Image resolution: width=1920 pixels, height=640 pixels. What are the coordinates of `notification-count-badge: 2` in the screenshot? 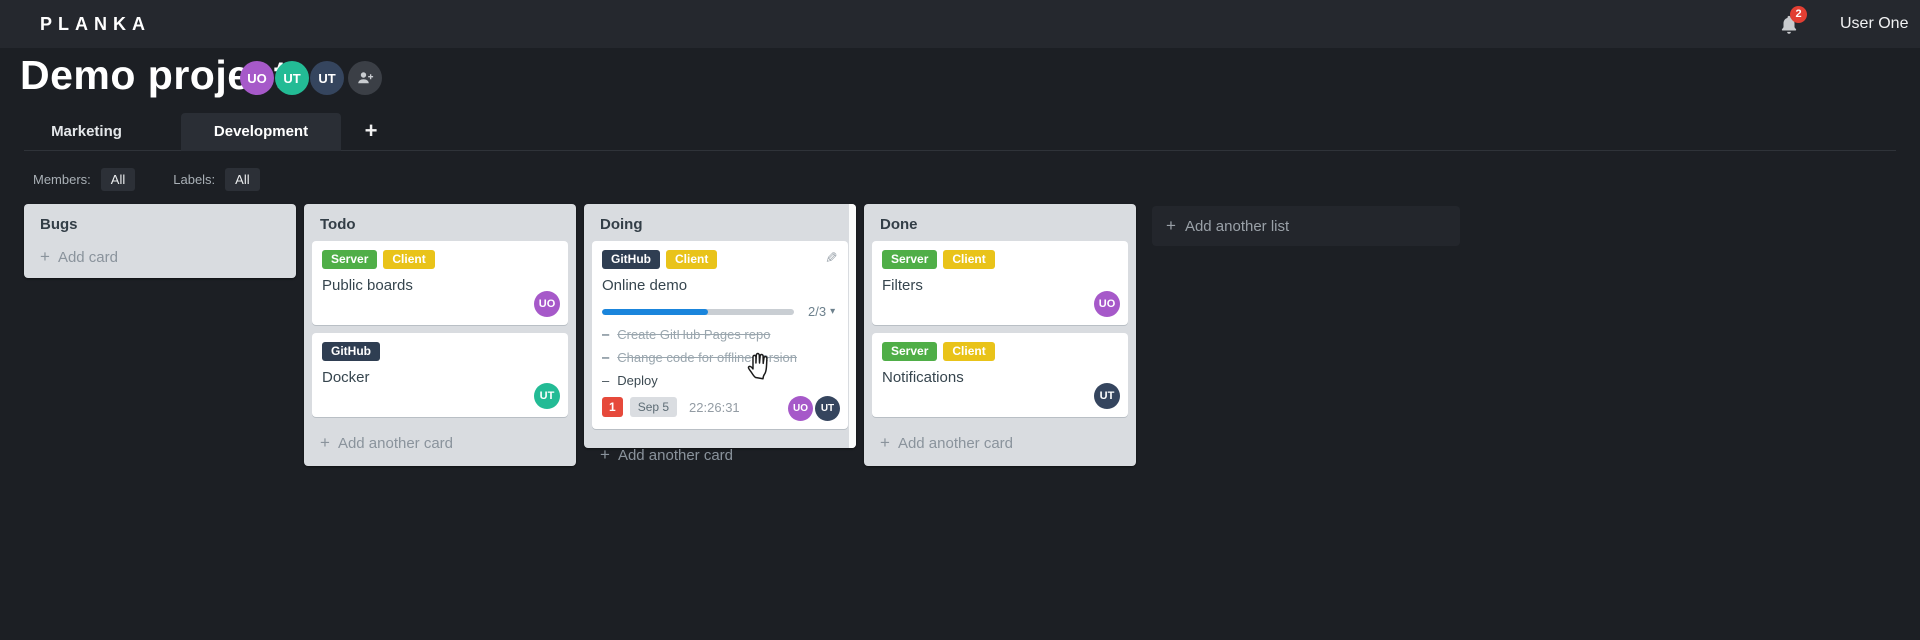 It's located at (1798, 14).